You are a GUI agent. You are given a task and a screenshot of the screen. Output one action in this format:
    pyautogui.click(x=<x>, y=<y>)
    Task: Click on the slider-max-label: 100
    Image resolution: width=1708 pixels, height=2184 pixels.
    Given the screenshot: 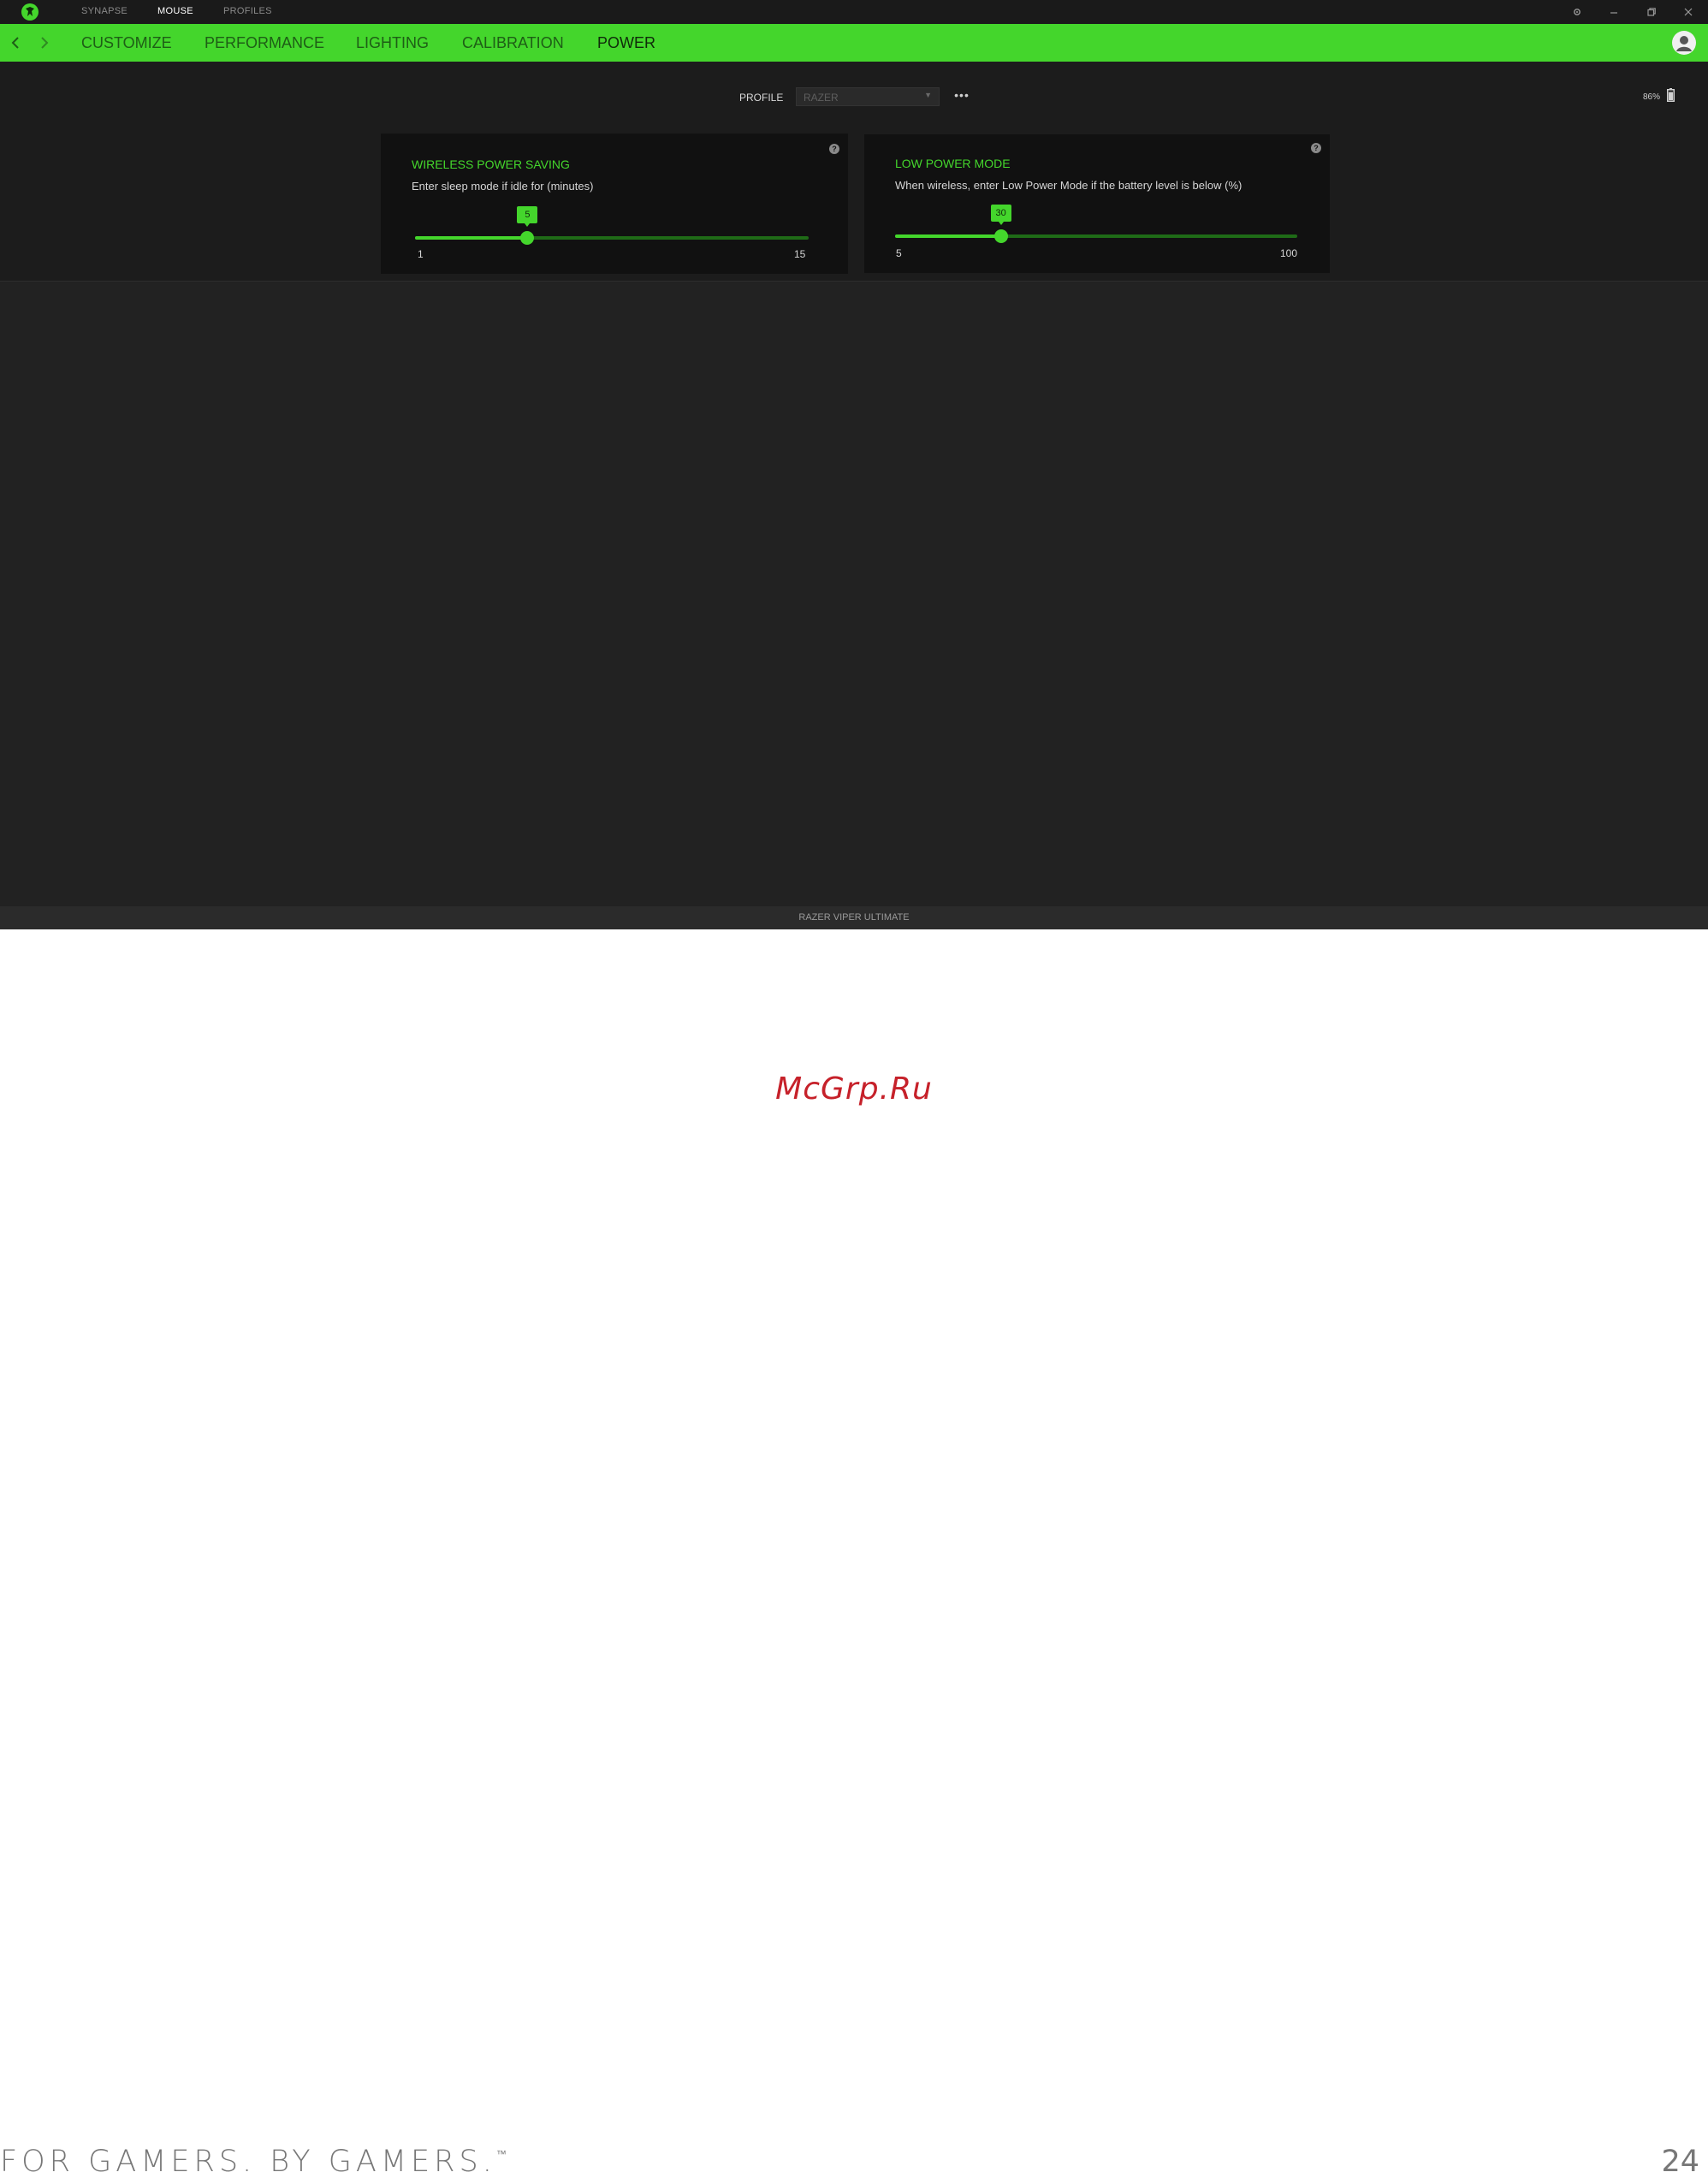 What is the action you would take?
    pyautogui.click(x=1289, y=253)
    